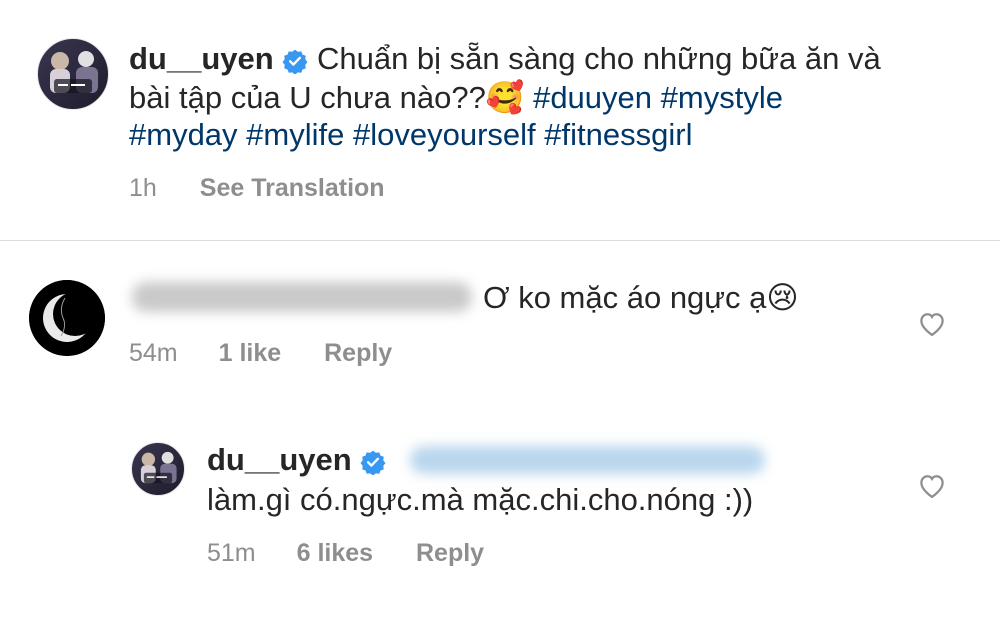 This screenshot has width=1000, height=619. I want to click on hashtag-myday: #myday, so click(183, 134).